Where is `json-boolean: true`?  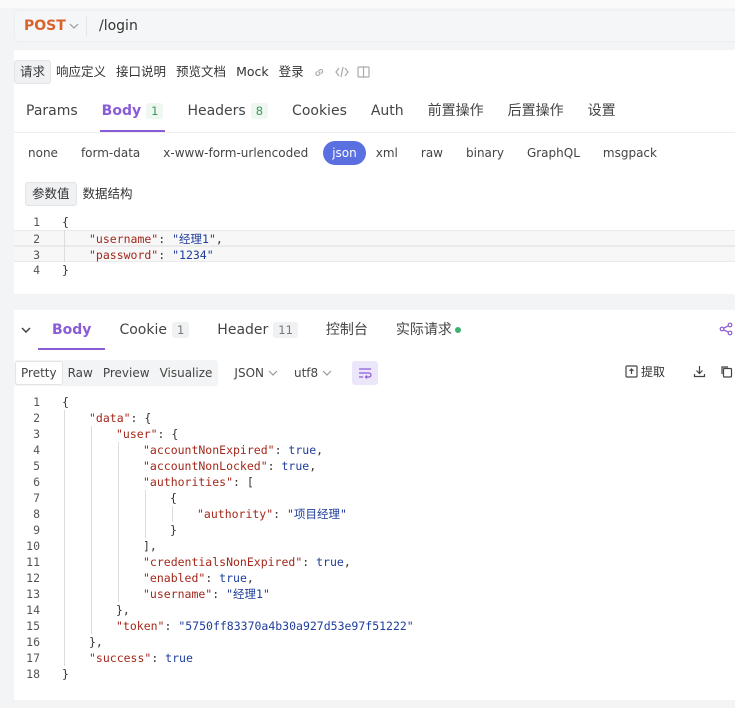 json-boolean: true is located at coordinates (179, 658).